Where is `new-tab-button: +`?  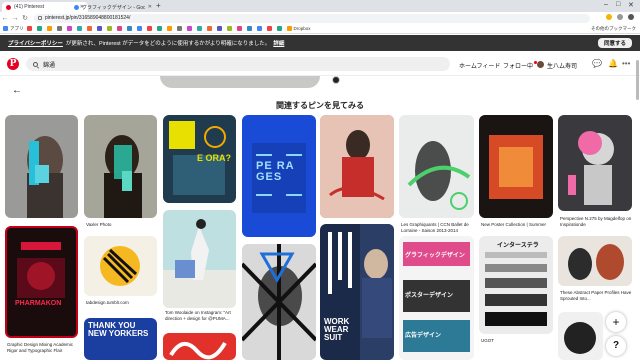
new-tab-button: + is located at coordinates (158, 6).